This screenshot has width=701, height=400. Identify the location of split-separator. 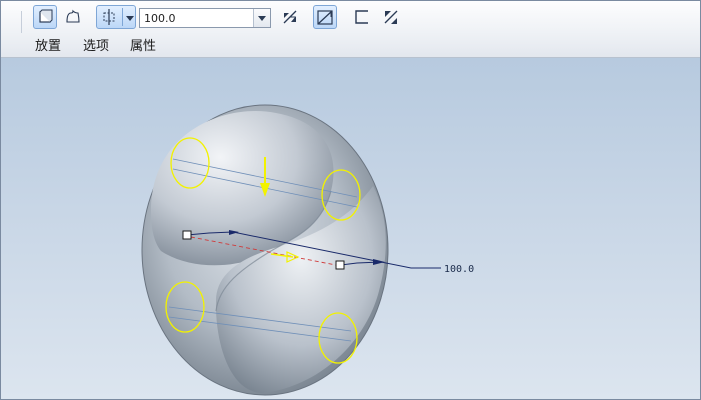
(122, 17).